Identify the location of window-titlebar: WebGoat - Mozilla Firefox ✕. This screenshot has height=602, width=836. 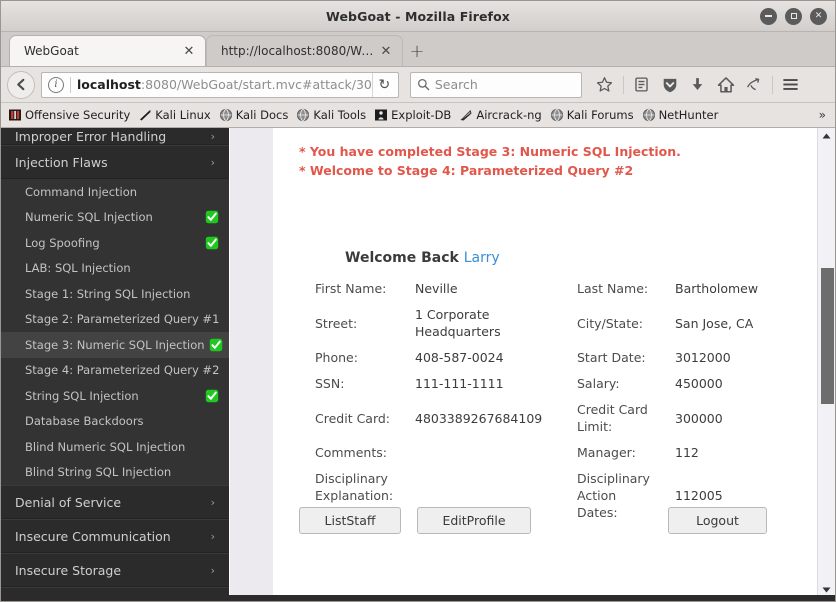
(418, 16).